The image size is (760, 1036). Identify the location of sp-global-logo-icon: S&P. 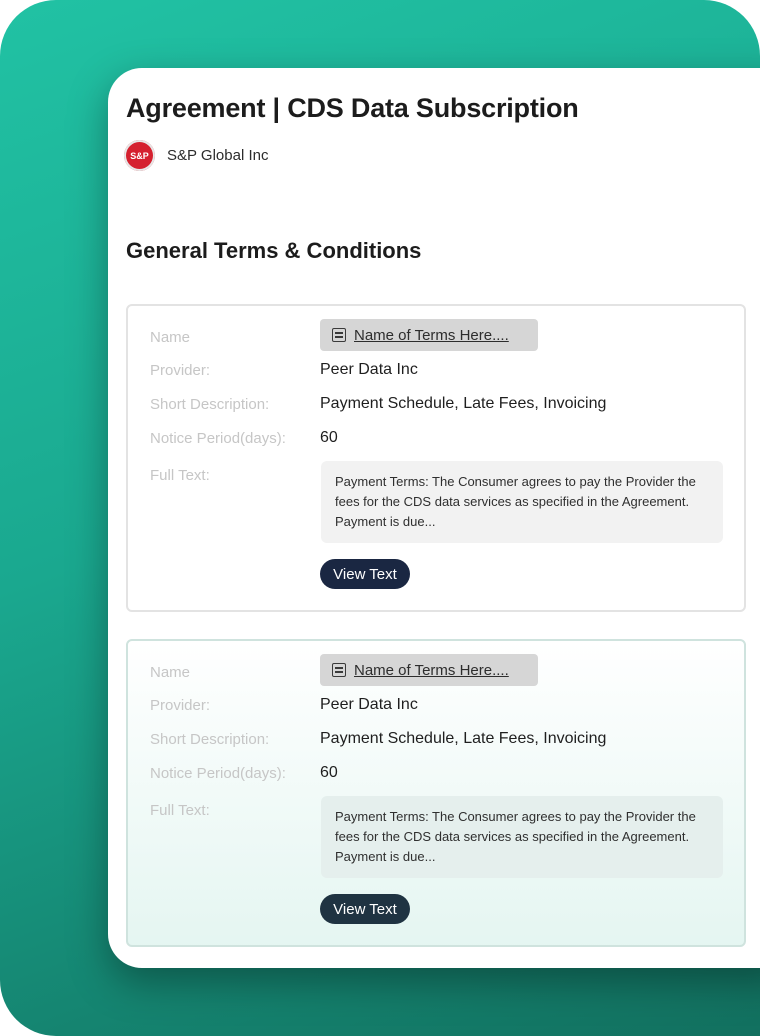
(139, 155).